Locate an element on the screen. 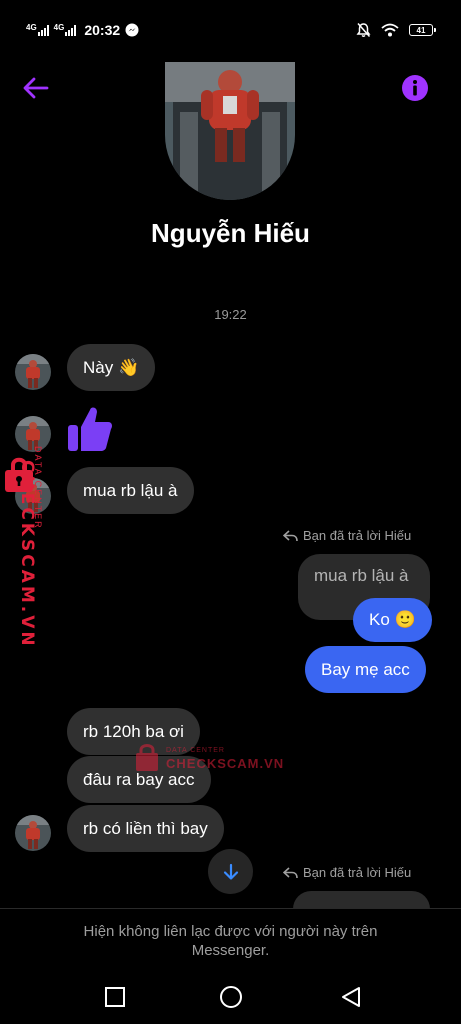  info-button is located at coordinates (415, 88).